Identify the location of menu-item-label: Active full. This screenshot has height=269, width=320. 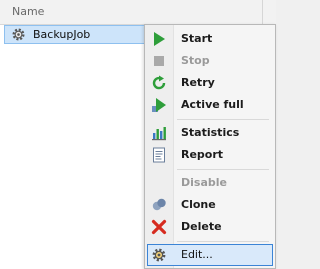
(212, 104).